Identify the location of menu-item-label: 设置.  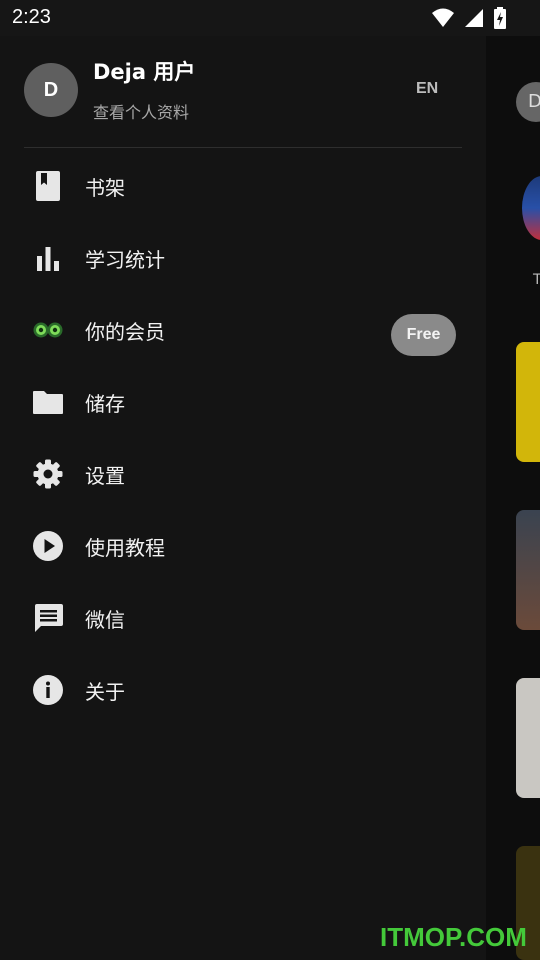
(105, 476).